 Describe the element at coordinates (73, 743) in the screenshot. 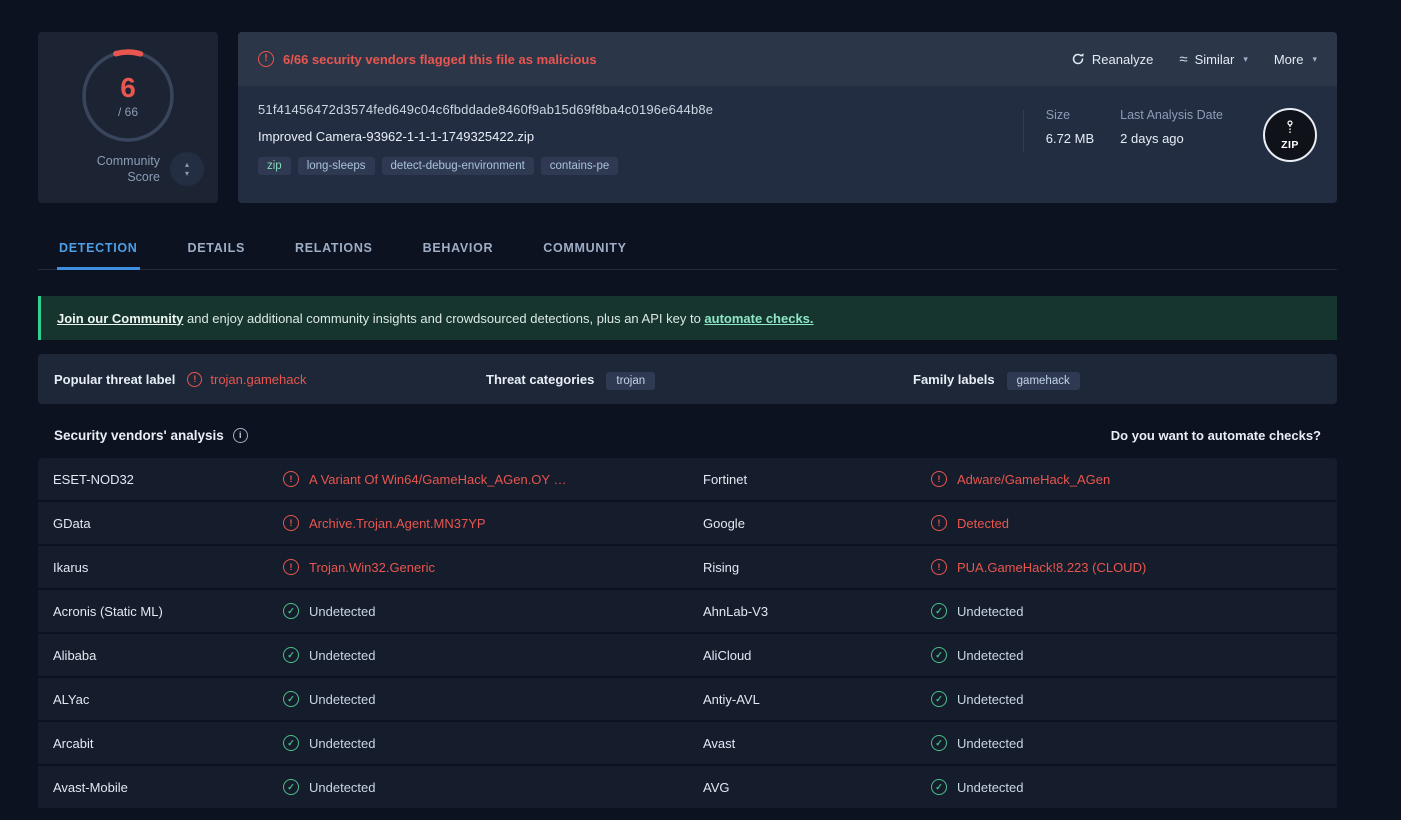

I see `vendor-name: Arcabit` at that location.